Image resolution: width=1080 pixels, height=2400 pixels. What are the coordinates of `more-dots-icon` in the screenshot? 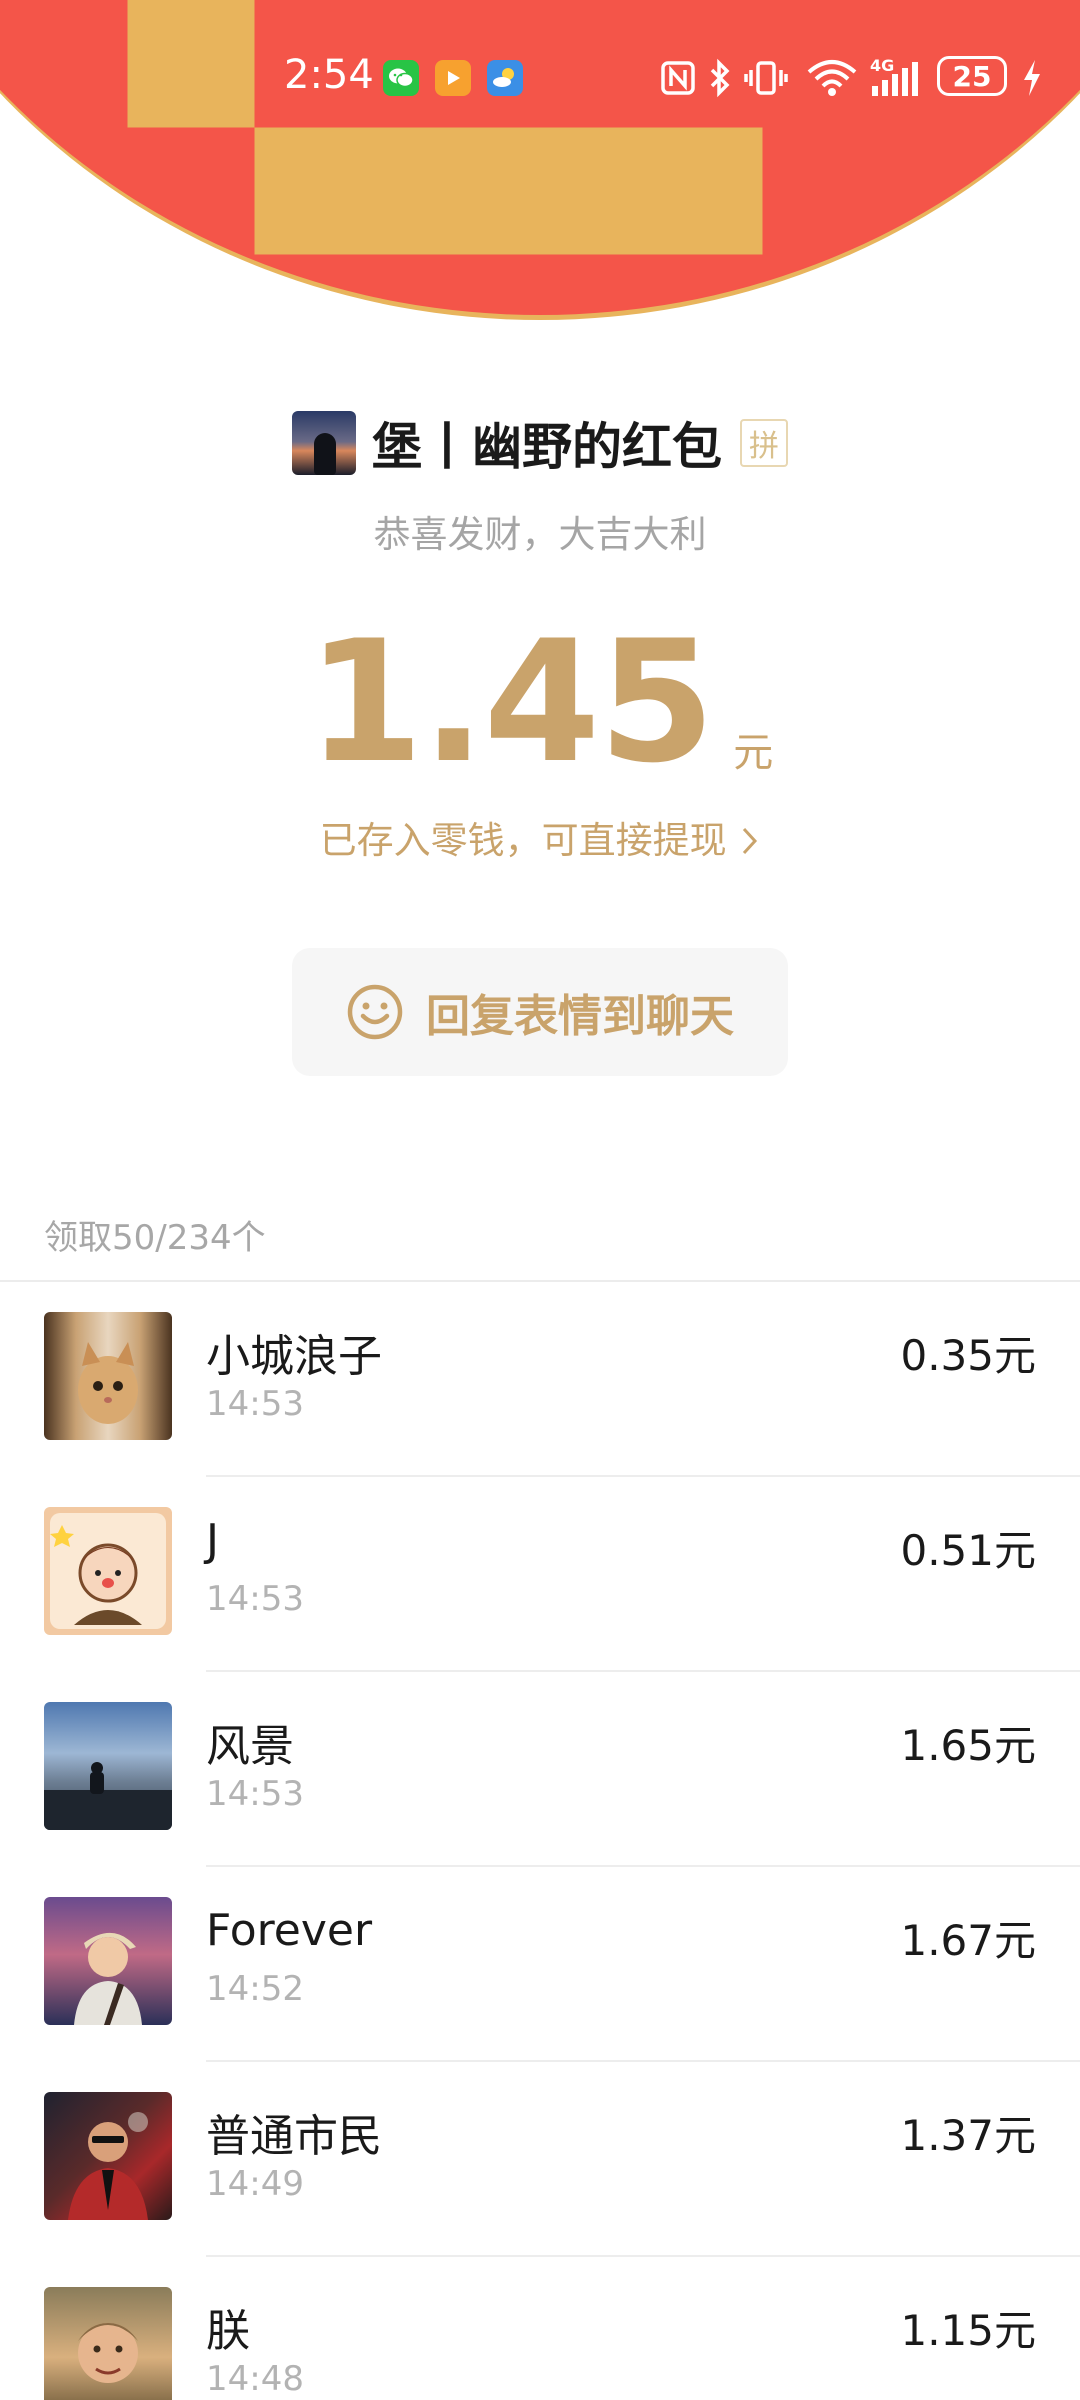 It's located at (1005, 200).